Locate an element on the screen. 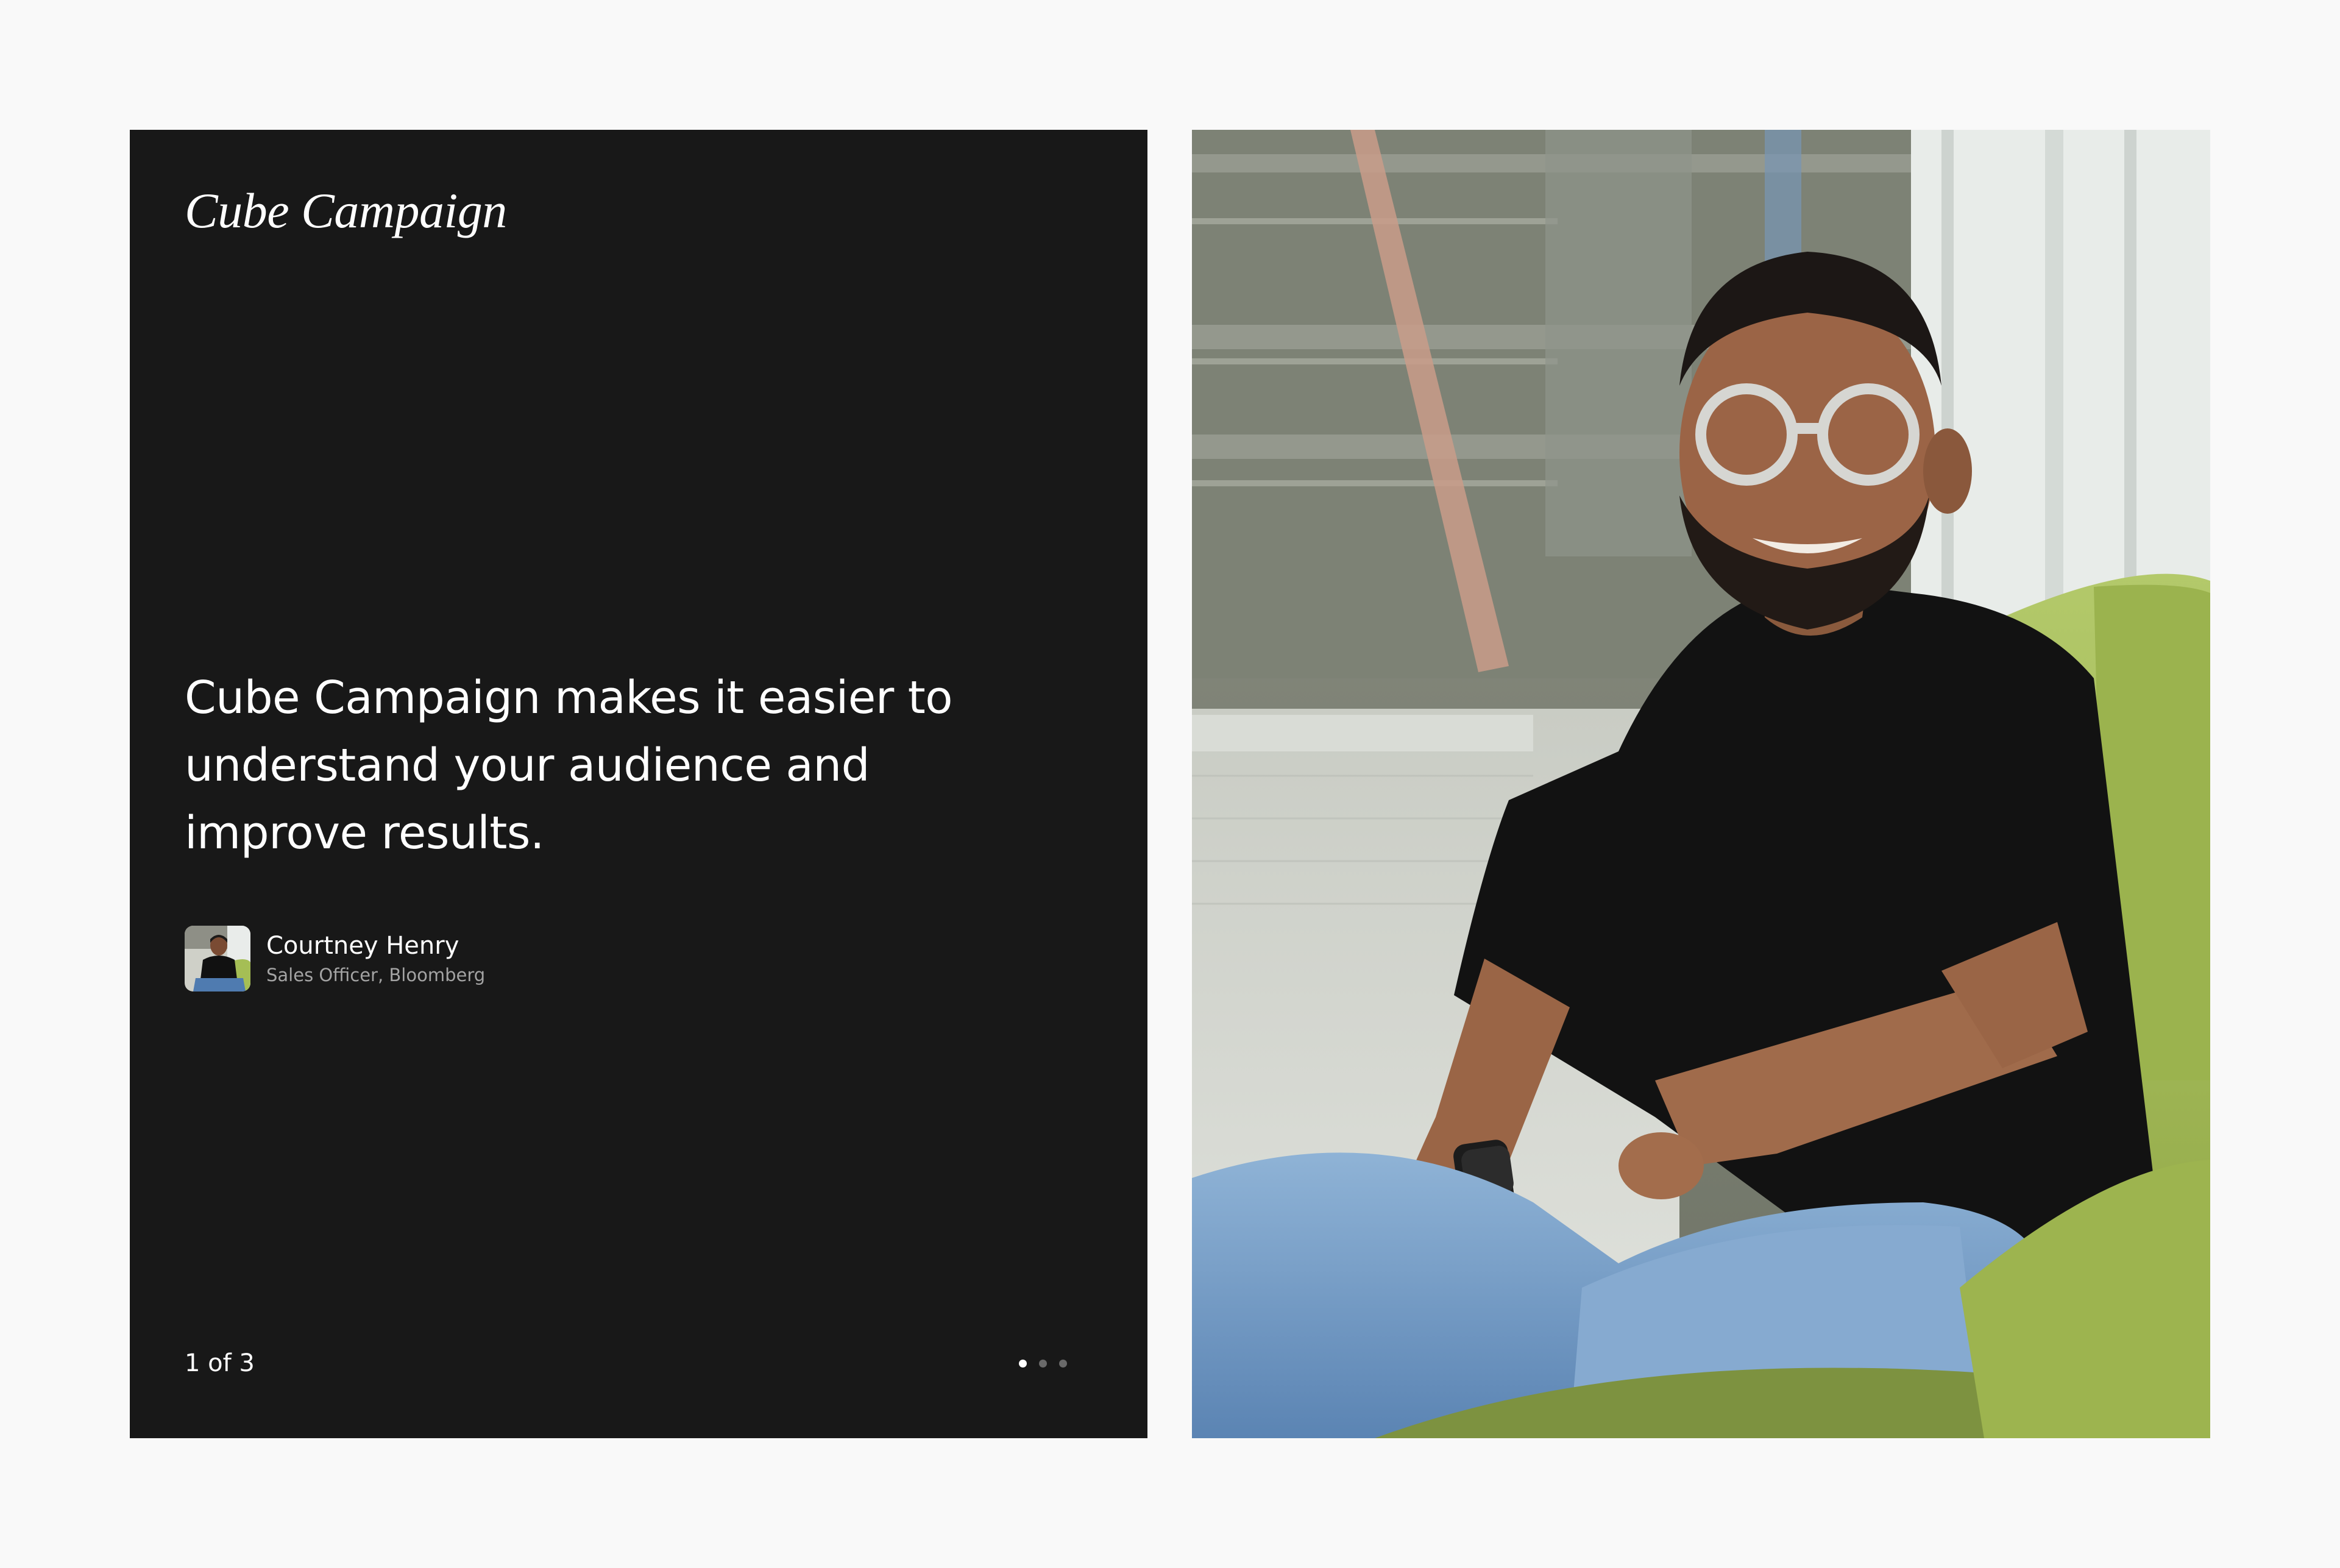 The height and width of the screenshot is (1568, 2340). brand-logo: Cube Campaign is located at coordinates (346, 210).